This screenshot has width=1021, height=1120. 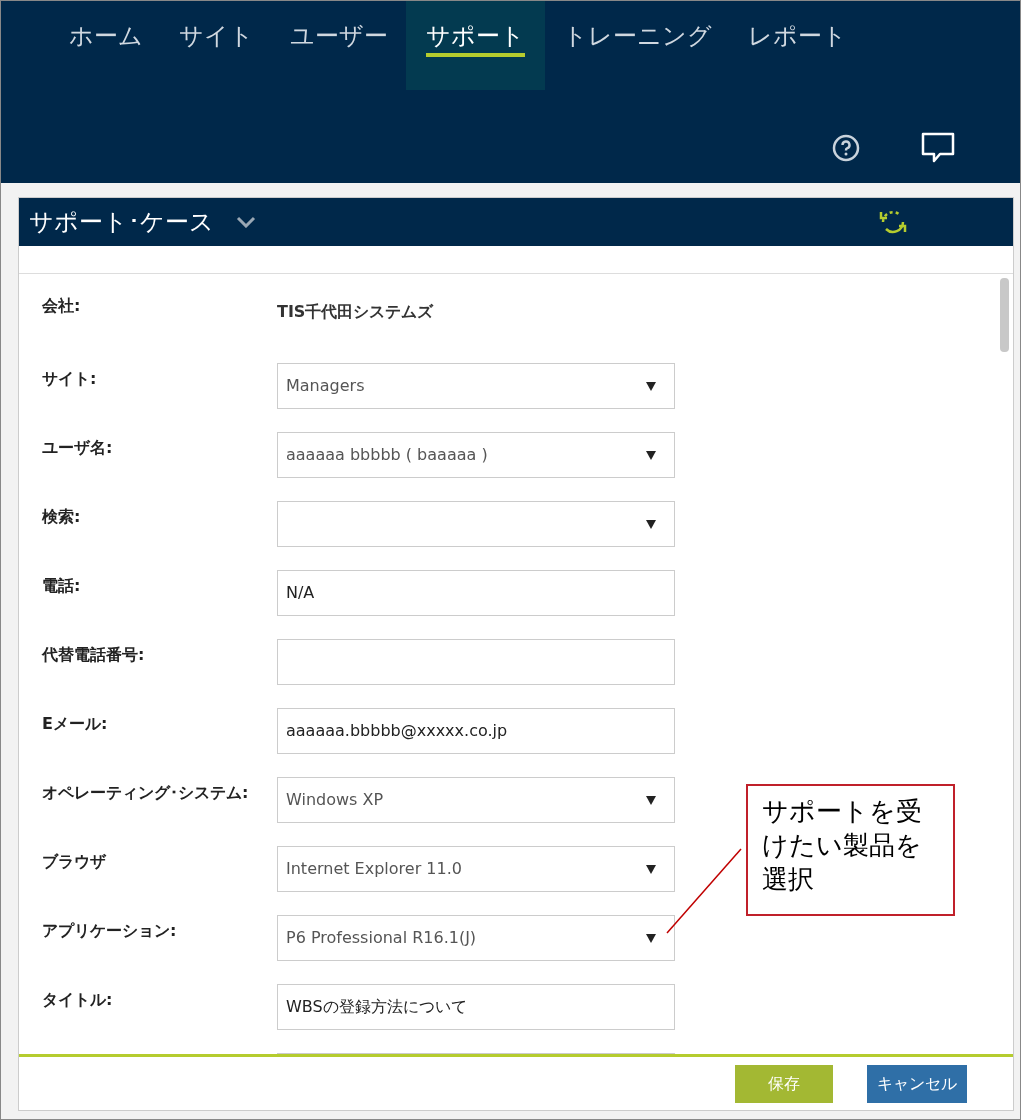 What do you see at coordinates (355, 312) in the screenshot?
I see `company-value: TIS千代田システムズ` at bounding box center [355, 312].